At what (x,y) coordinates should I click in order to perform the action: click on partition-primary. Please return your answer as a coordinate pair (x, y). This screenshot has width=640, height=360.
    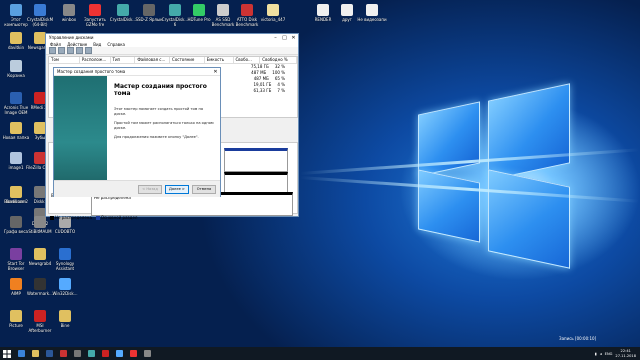
    Looking at the image, I should click on (256, 160).